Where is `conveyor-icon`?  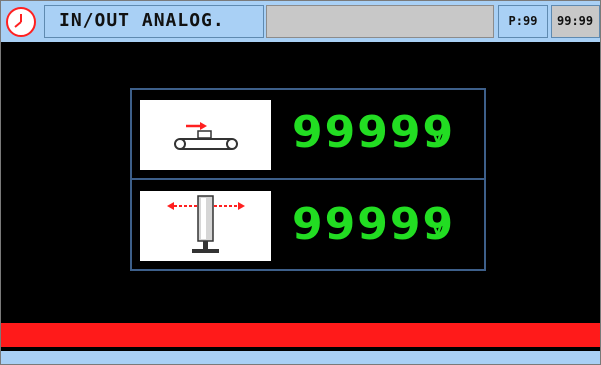 conveyor-icon is located at coordinates (206, 136).